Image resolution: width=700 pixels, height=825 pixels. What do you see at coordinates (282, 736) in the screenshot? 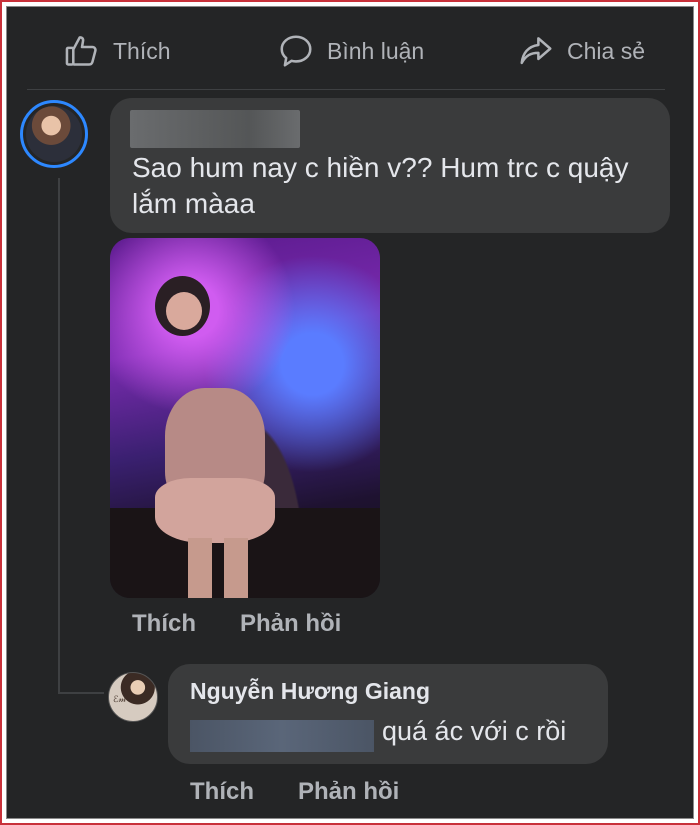
I see `redacted-mention` at bounding box center [282, 736].